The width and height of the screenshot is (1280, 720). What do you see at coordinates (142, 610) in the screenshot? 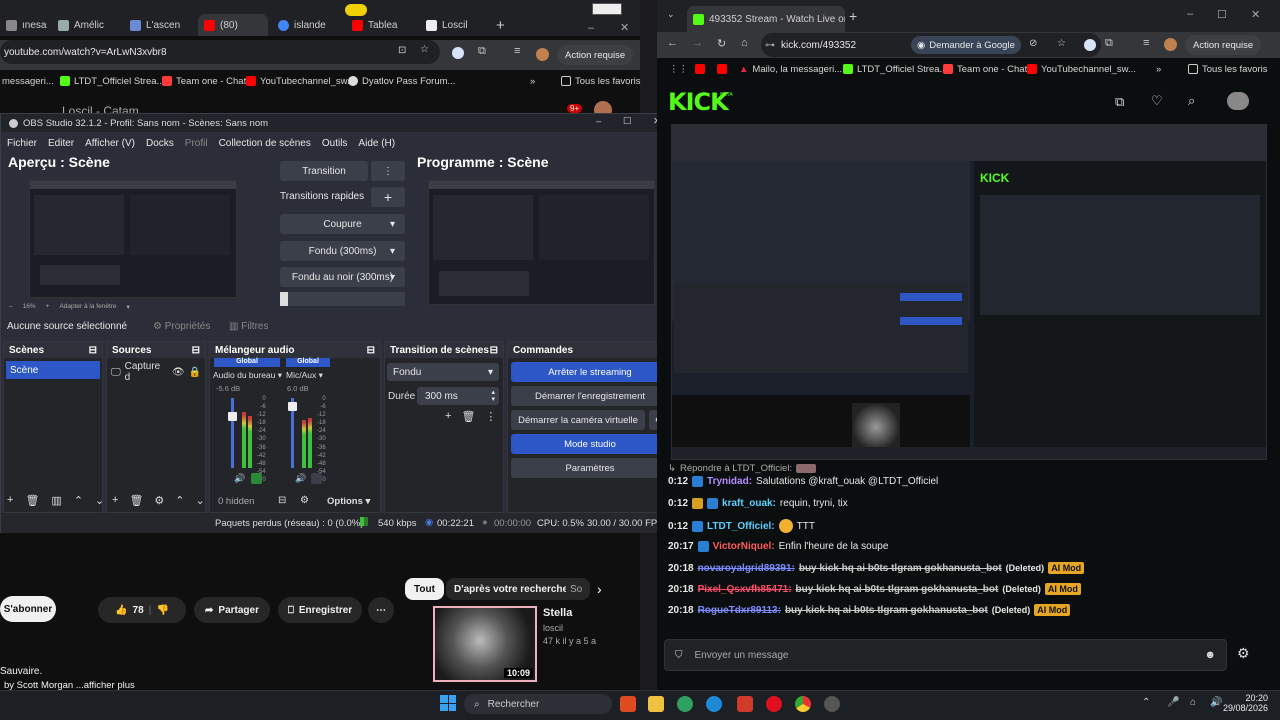
I see `like-dislike-group: 👍 78 | 👎` at bounding box center [142, 610].